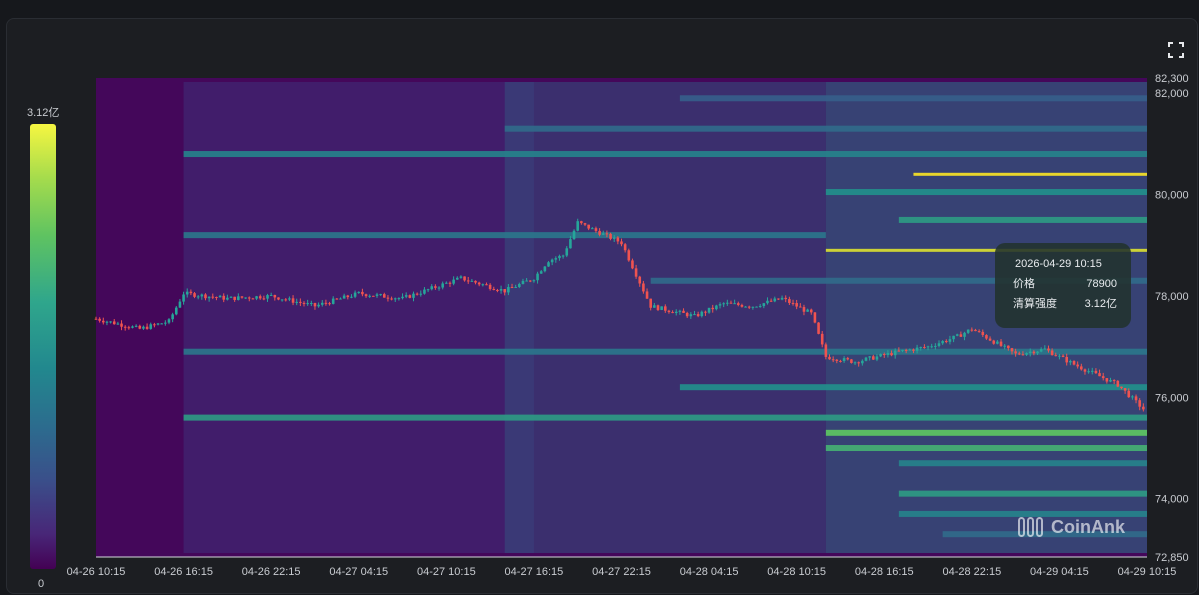 The image size is (1199, 595). Describe the element at coordinates (41, 584) in the screenshot. I see `color-scale-min-label: 0` at that location.